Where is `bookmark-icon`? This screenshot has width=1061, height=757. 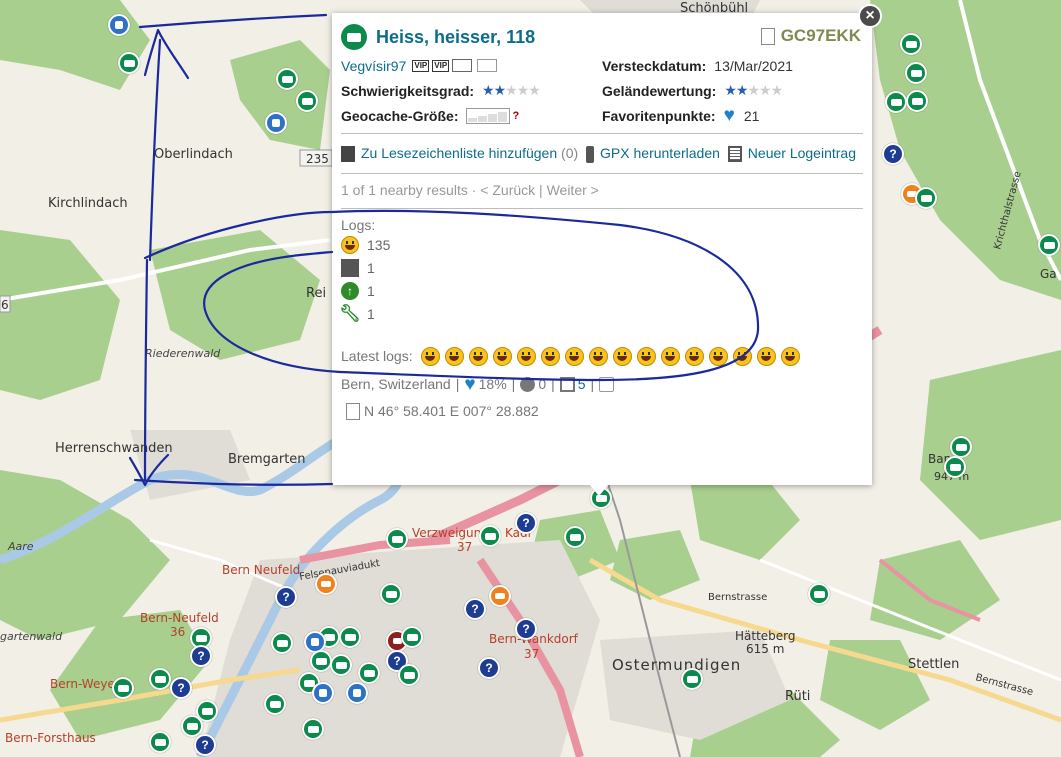
bookmark-icon is located at coordinates (348, 154).